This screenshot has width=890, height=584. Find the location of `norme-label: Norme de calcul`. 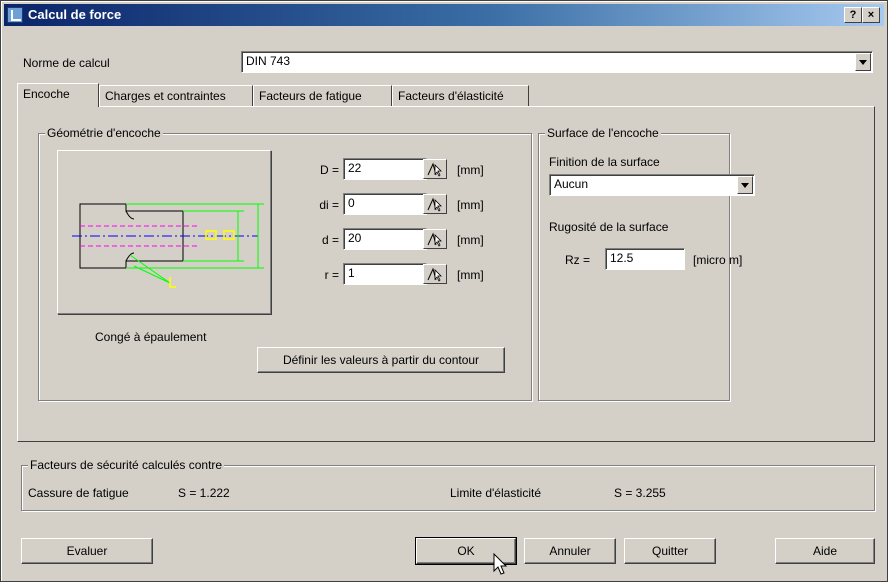

norme-label: Norme de calcul is located at coordinates (66, 63).